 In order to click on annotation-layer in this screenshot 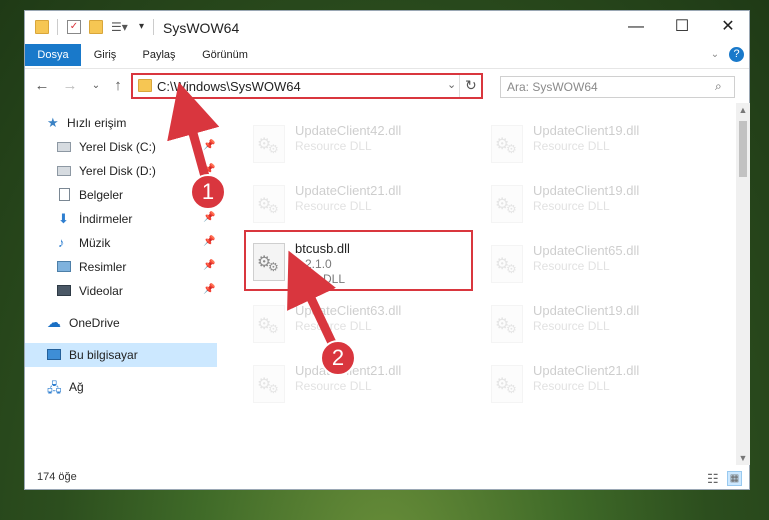, I will do `click(252, 214)`.